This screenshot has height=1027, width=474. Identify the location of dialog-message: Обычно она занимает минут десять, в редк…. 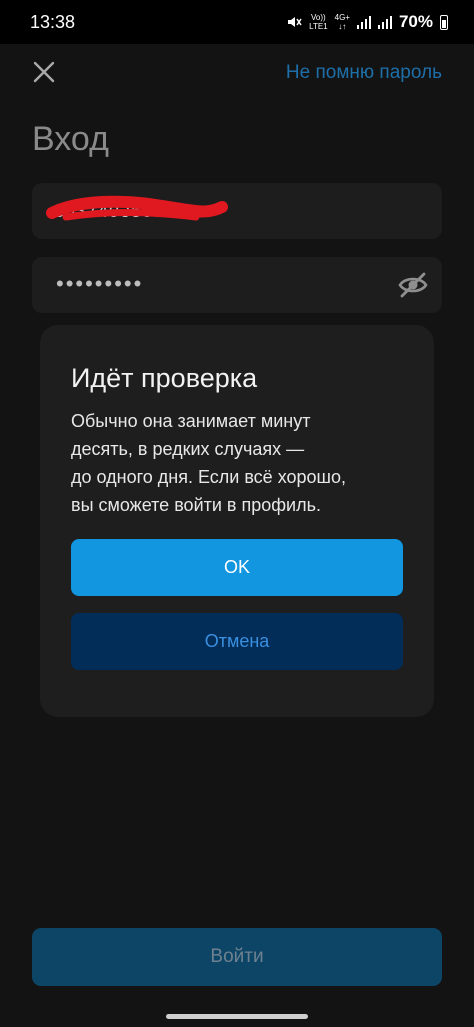
(241, 463).